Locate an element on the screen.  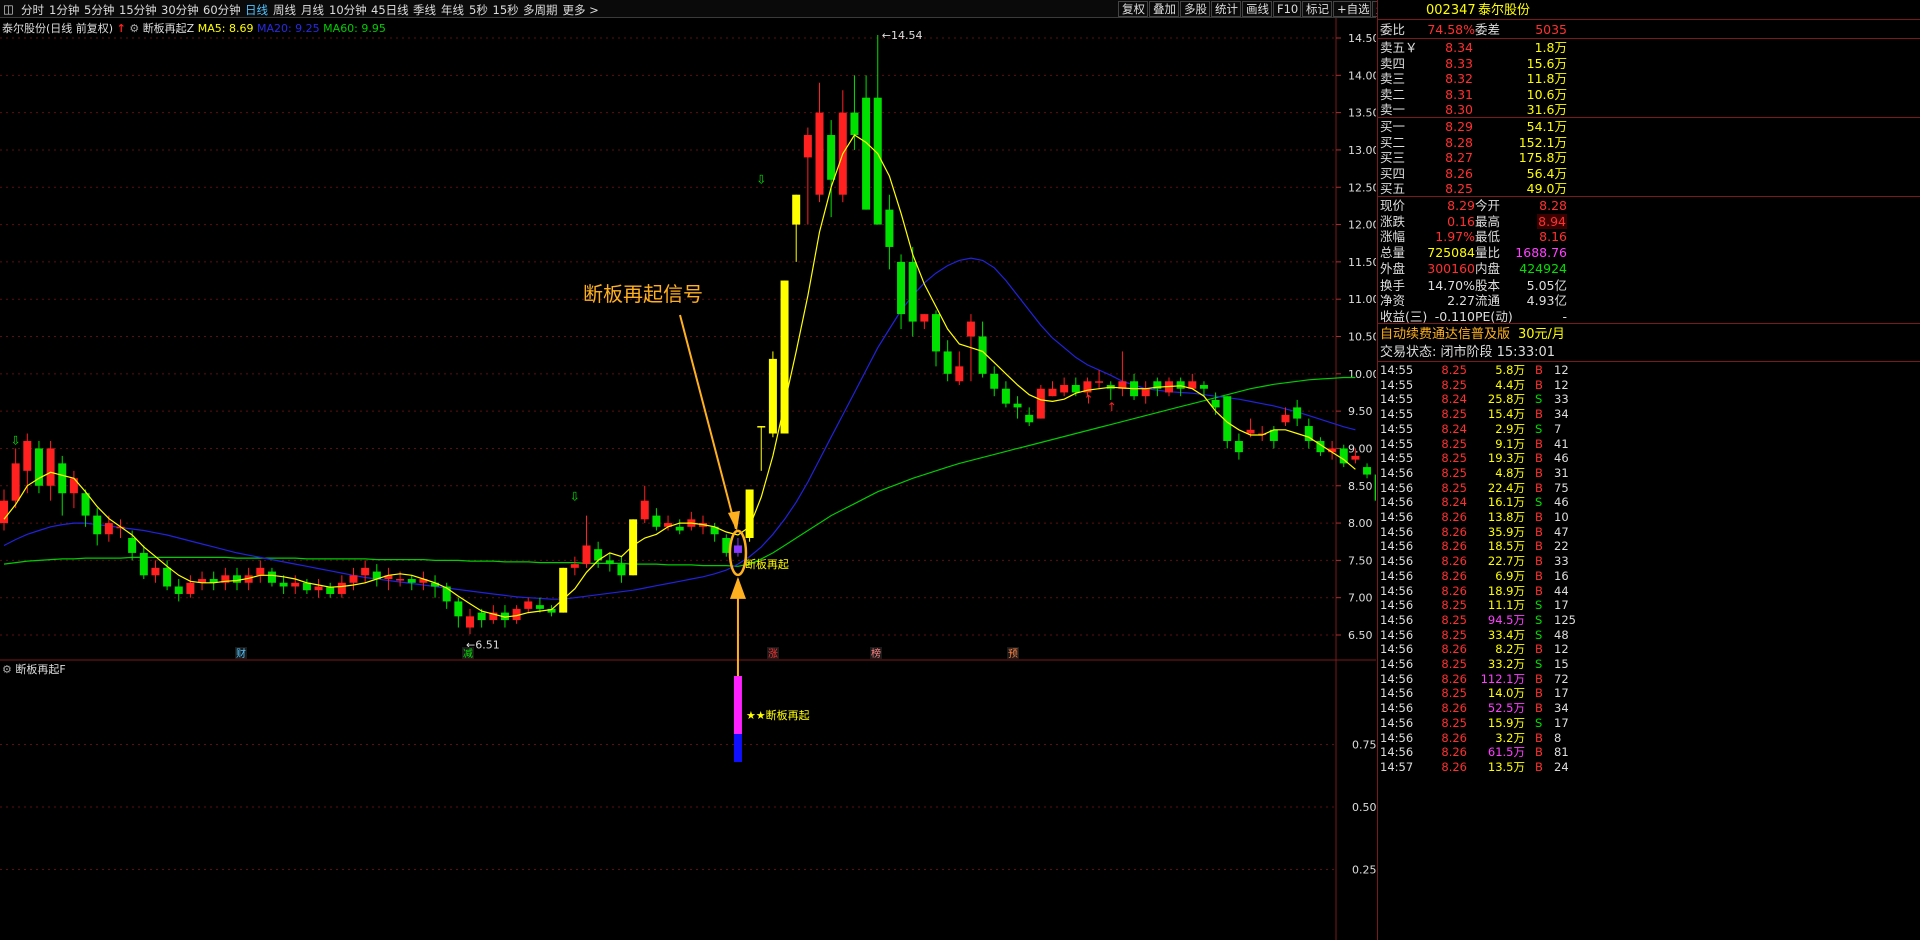
signal-arrow-head is located at coordinates (737, 587).